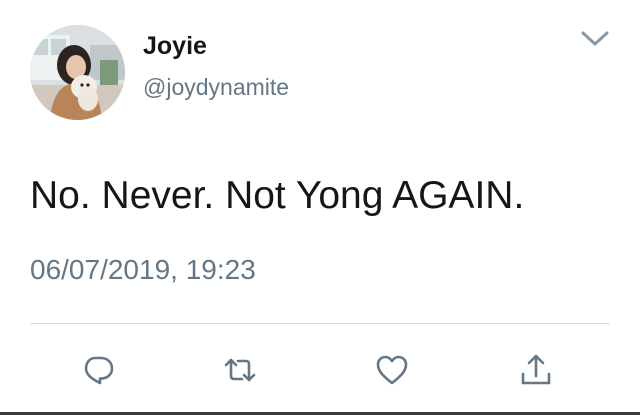 The width and height of the screenshot is (640, 415). What do you see at coordinates (175, 46) in the screenshot?
I see `display-name: Joyie` at bounding box center [175, 46].